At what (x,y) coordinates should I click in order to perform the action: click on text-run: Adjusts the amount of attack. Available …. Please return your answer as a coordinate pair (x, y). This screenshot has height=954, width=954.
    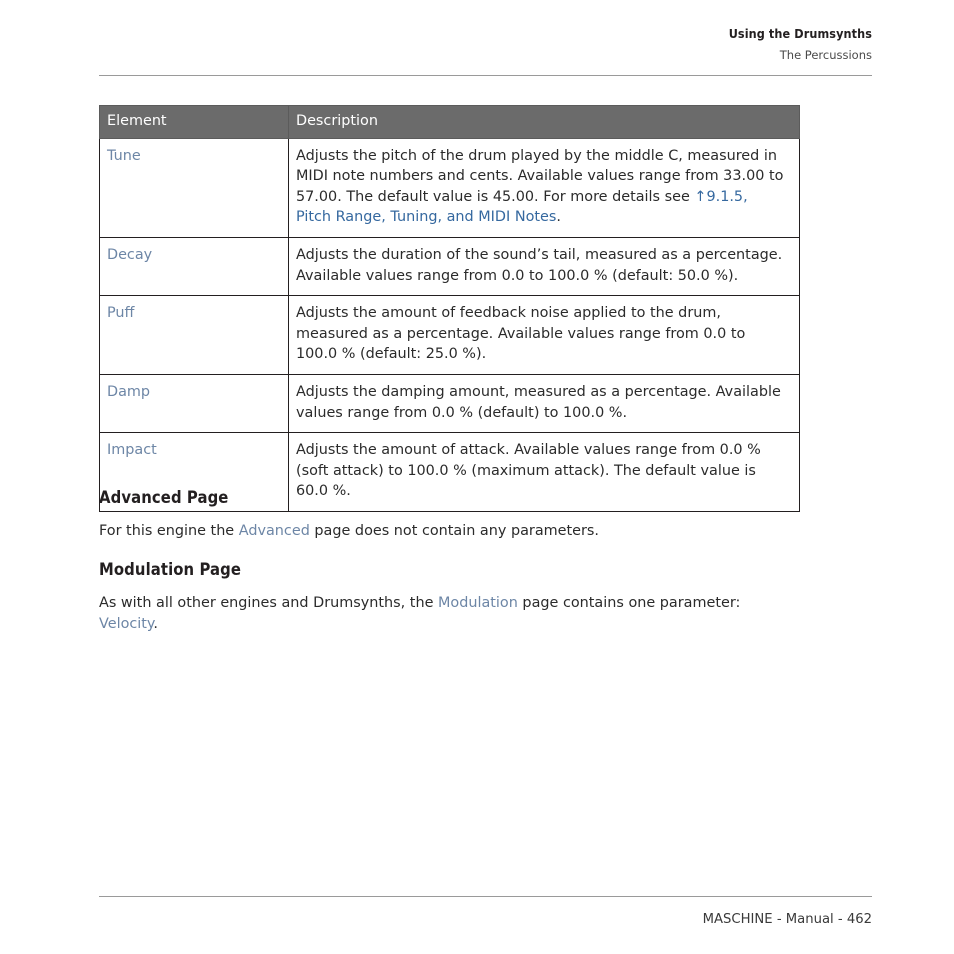
    Looking at the image, I should click on (528, 471).